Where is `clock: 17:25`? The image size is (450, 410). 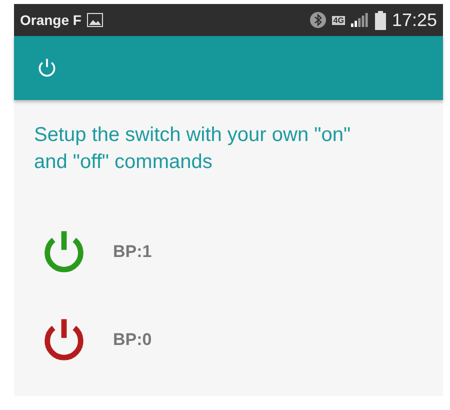 clock: 17:25 is located at coordinates (414, 20).